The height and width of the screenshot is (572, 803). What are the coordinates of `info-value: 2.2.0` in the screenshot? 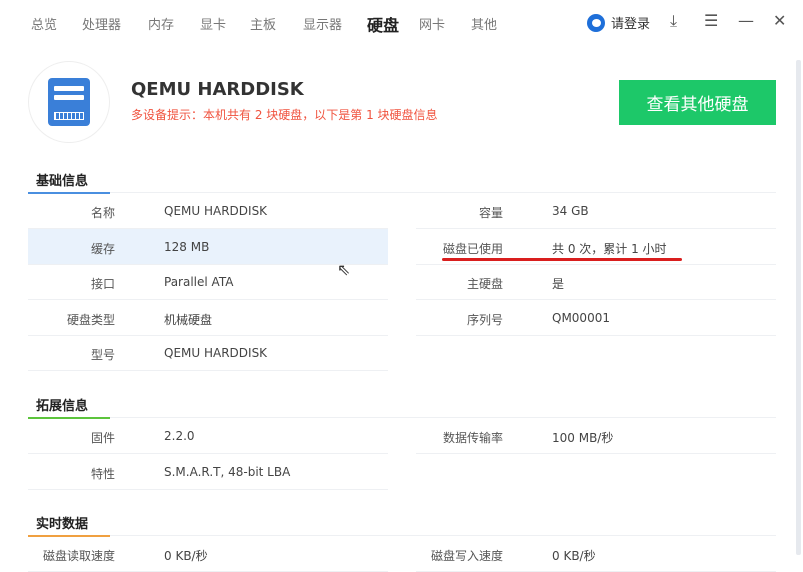 It's located at (179, 436).